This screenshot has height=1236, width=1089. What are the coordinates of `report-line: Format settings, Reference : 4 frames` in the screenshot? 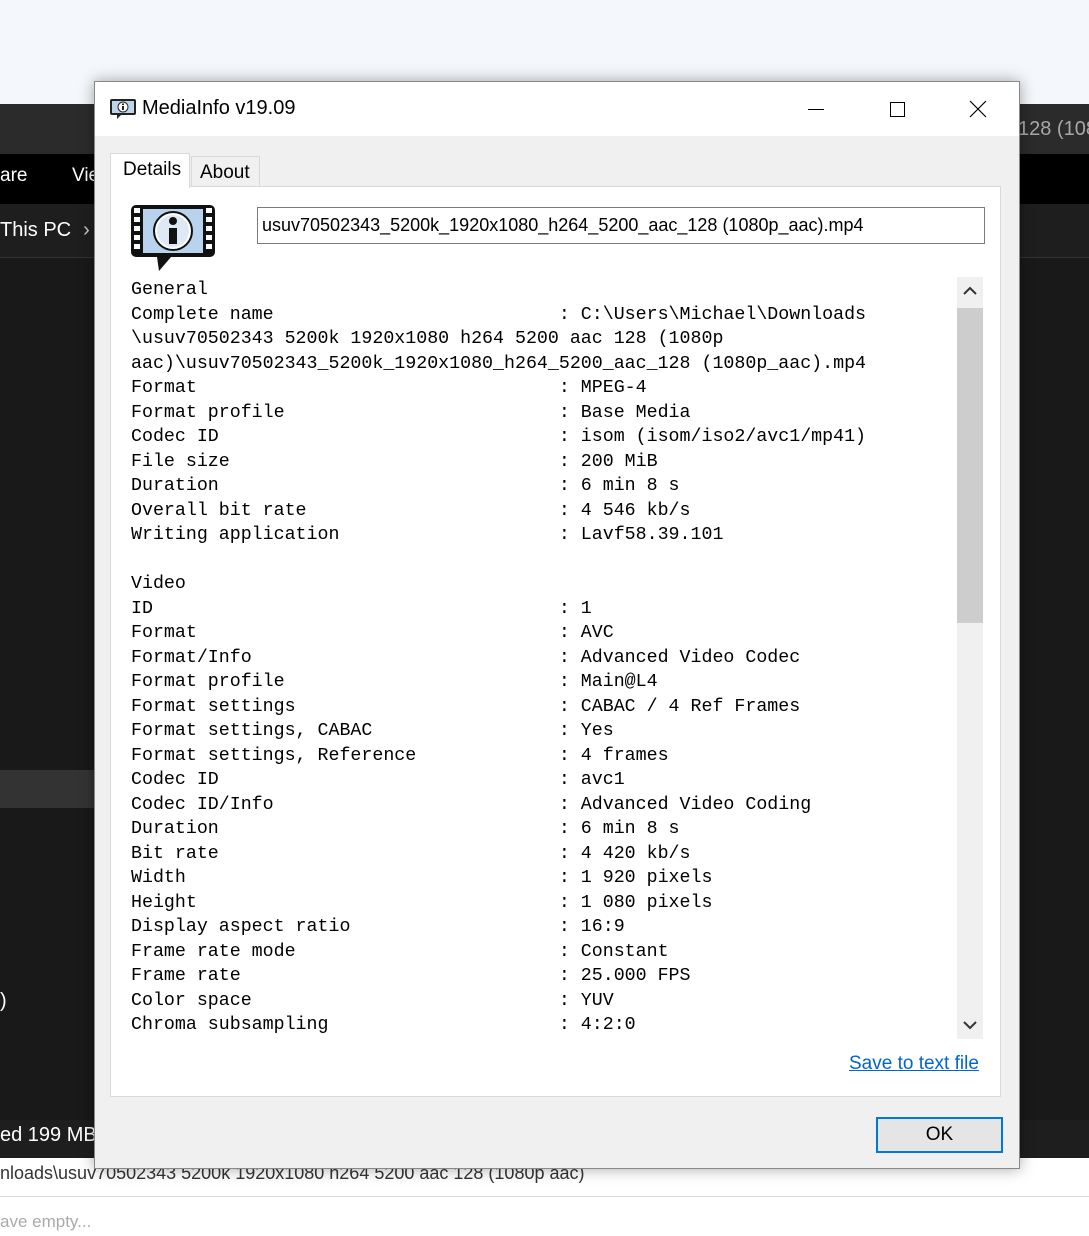 It's located at (400, 755).